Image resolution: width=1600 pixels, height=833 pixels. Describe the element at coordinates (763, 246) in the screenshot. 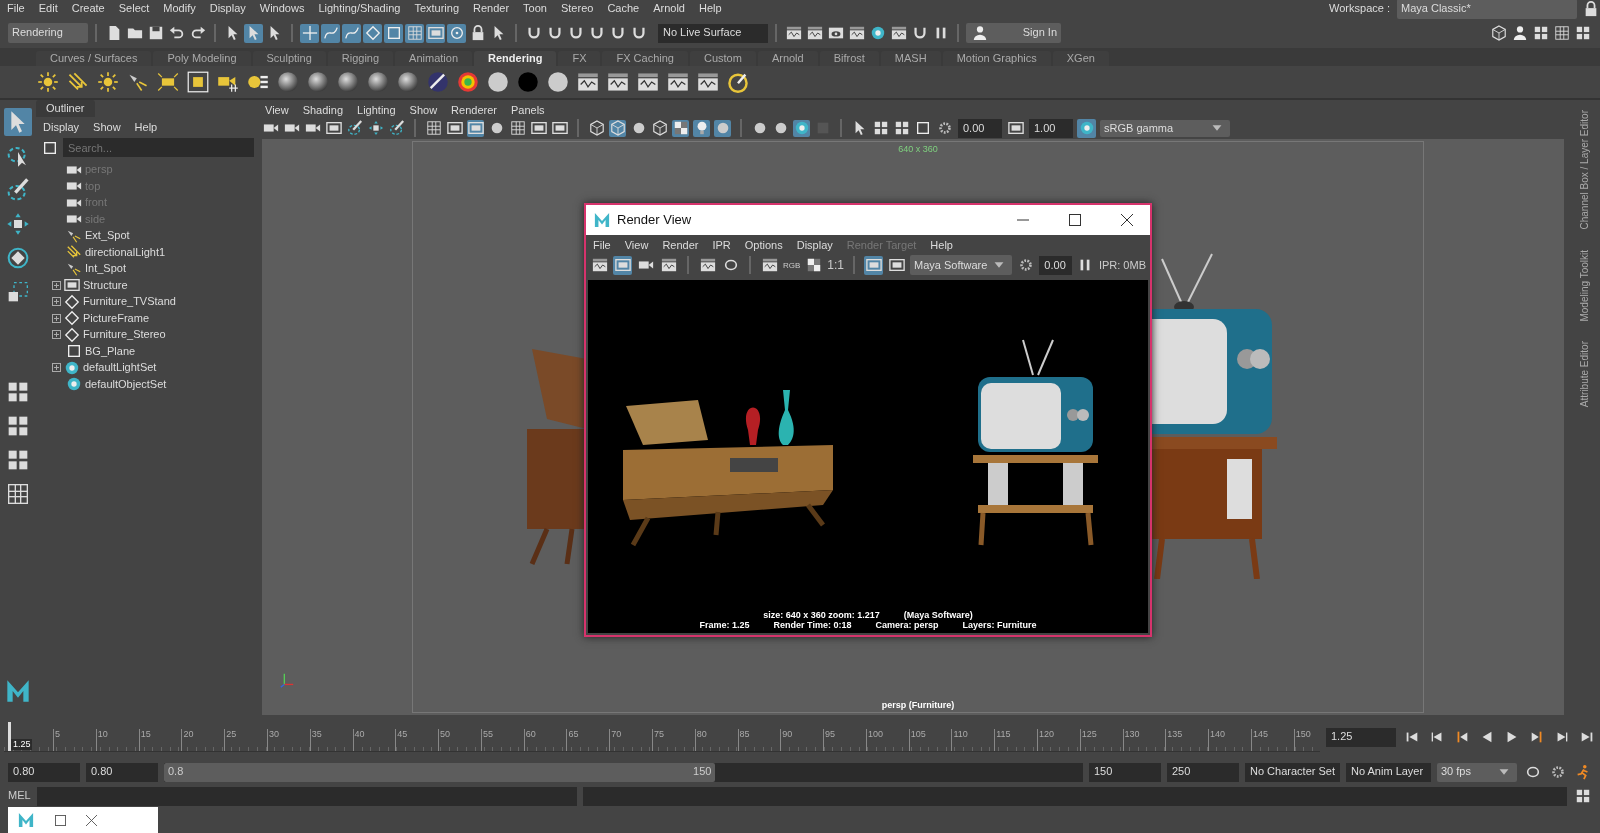

I see `menu-item: Options` at that location.